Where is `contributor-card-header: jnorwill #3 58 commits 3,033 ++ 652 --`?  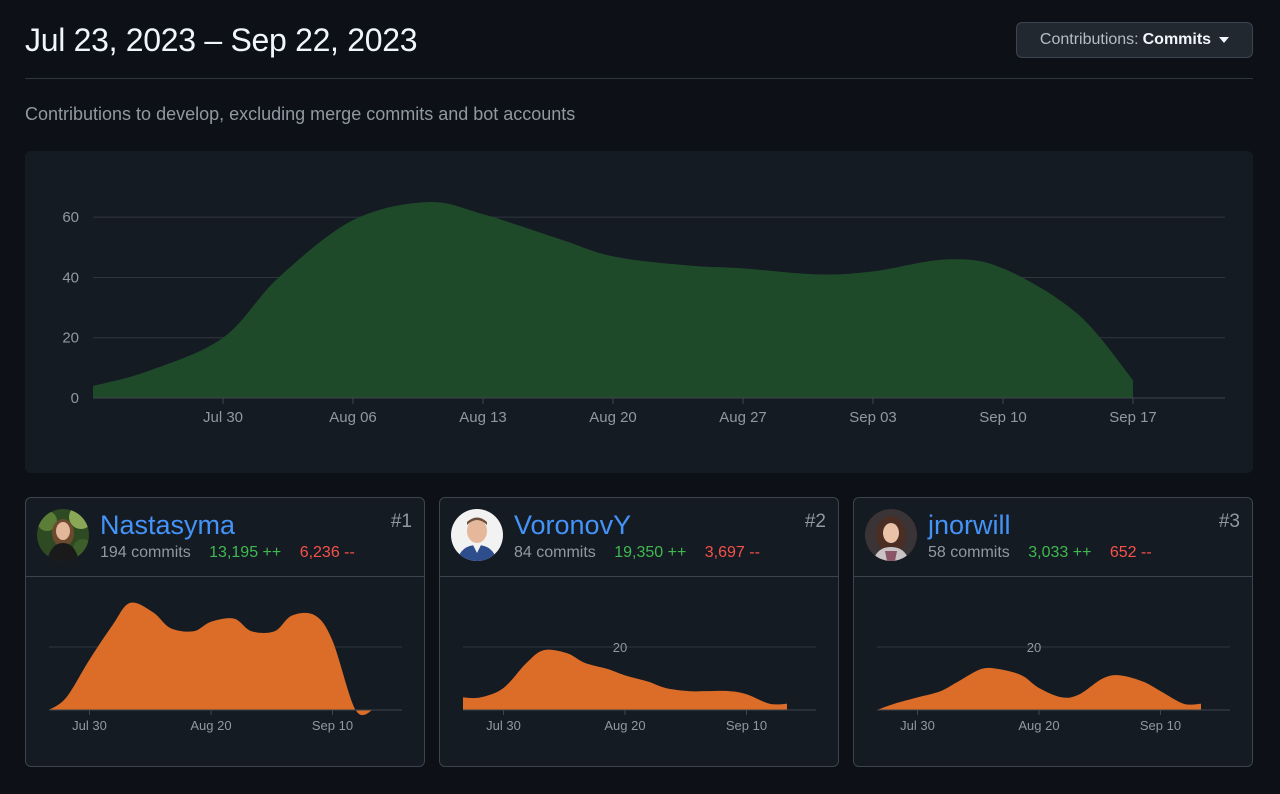
contributor-card-header: jnorwill #3 58 commits 3,033 ++ 652 -- is located at coordinates (1053, 537).